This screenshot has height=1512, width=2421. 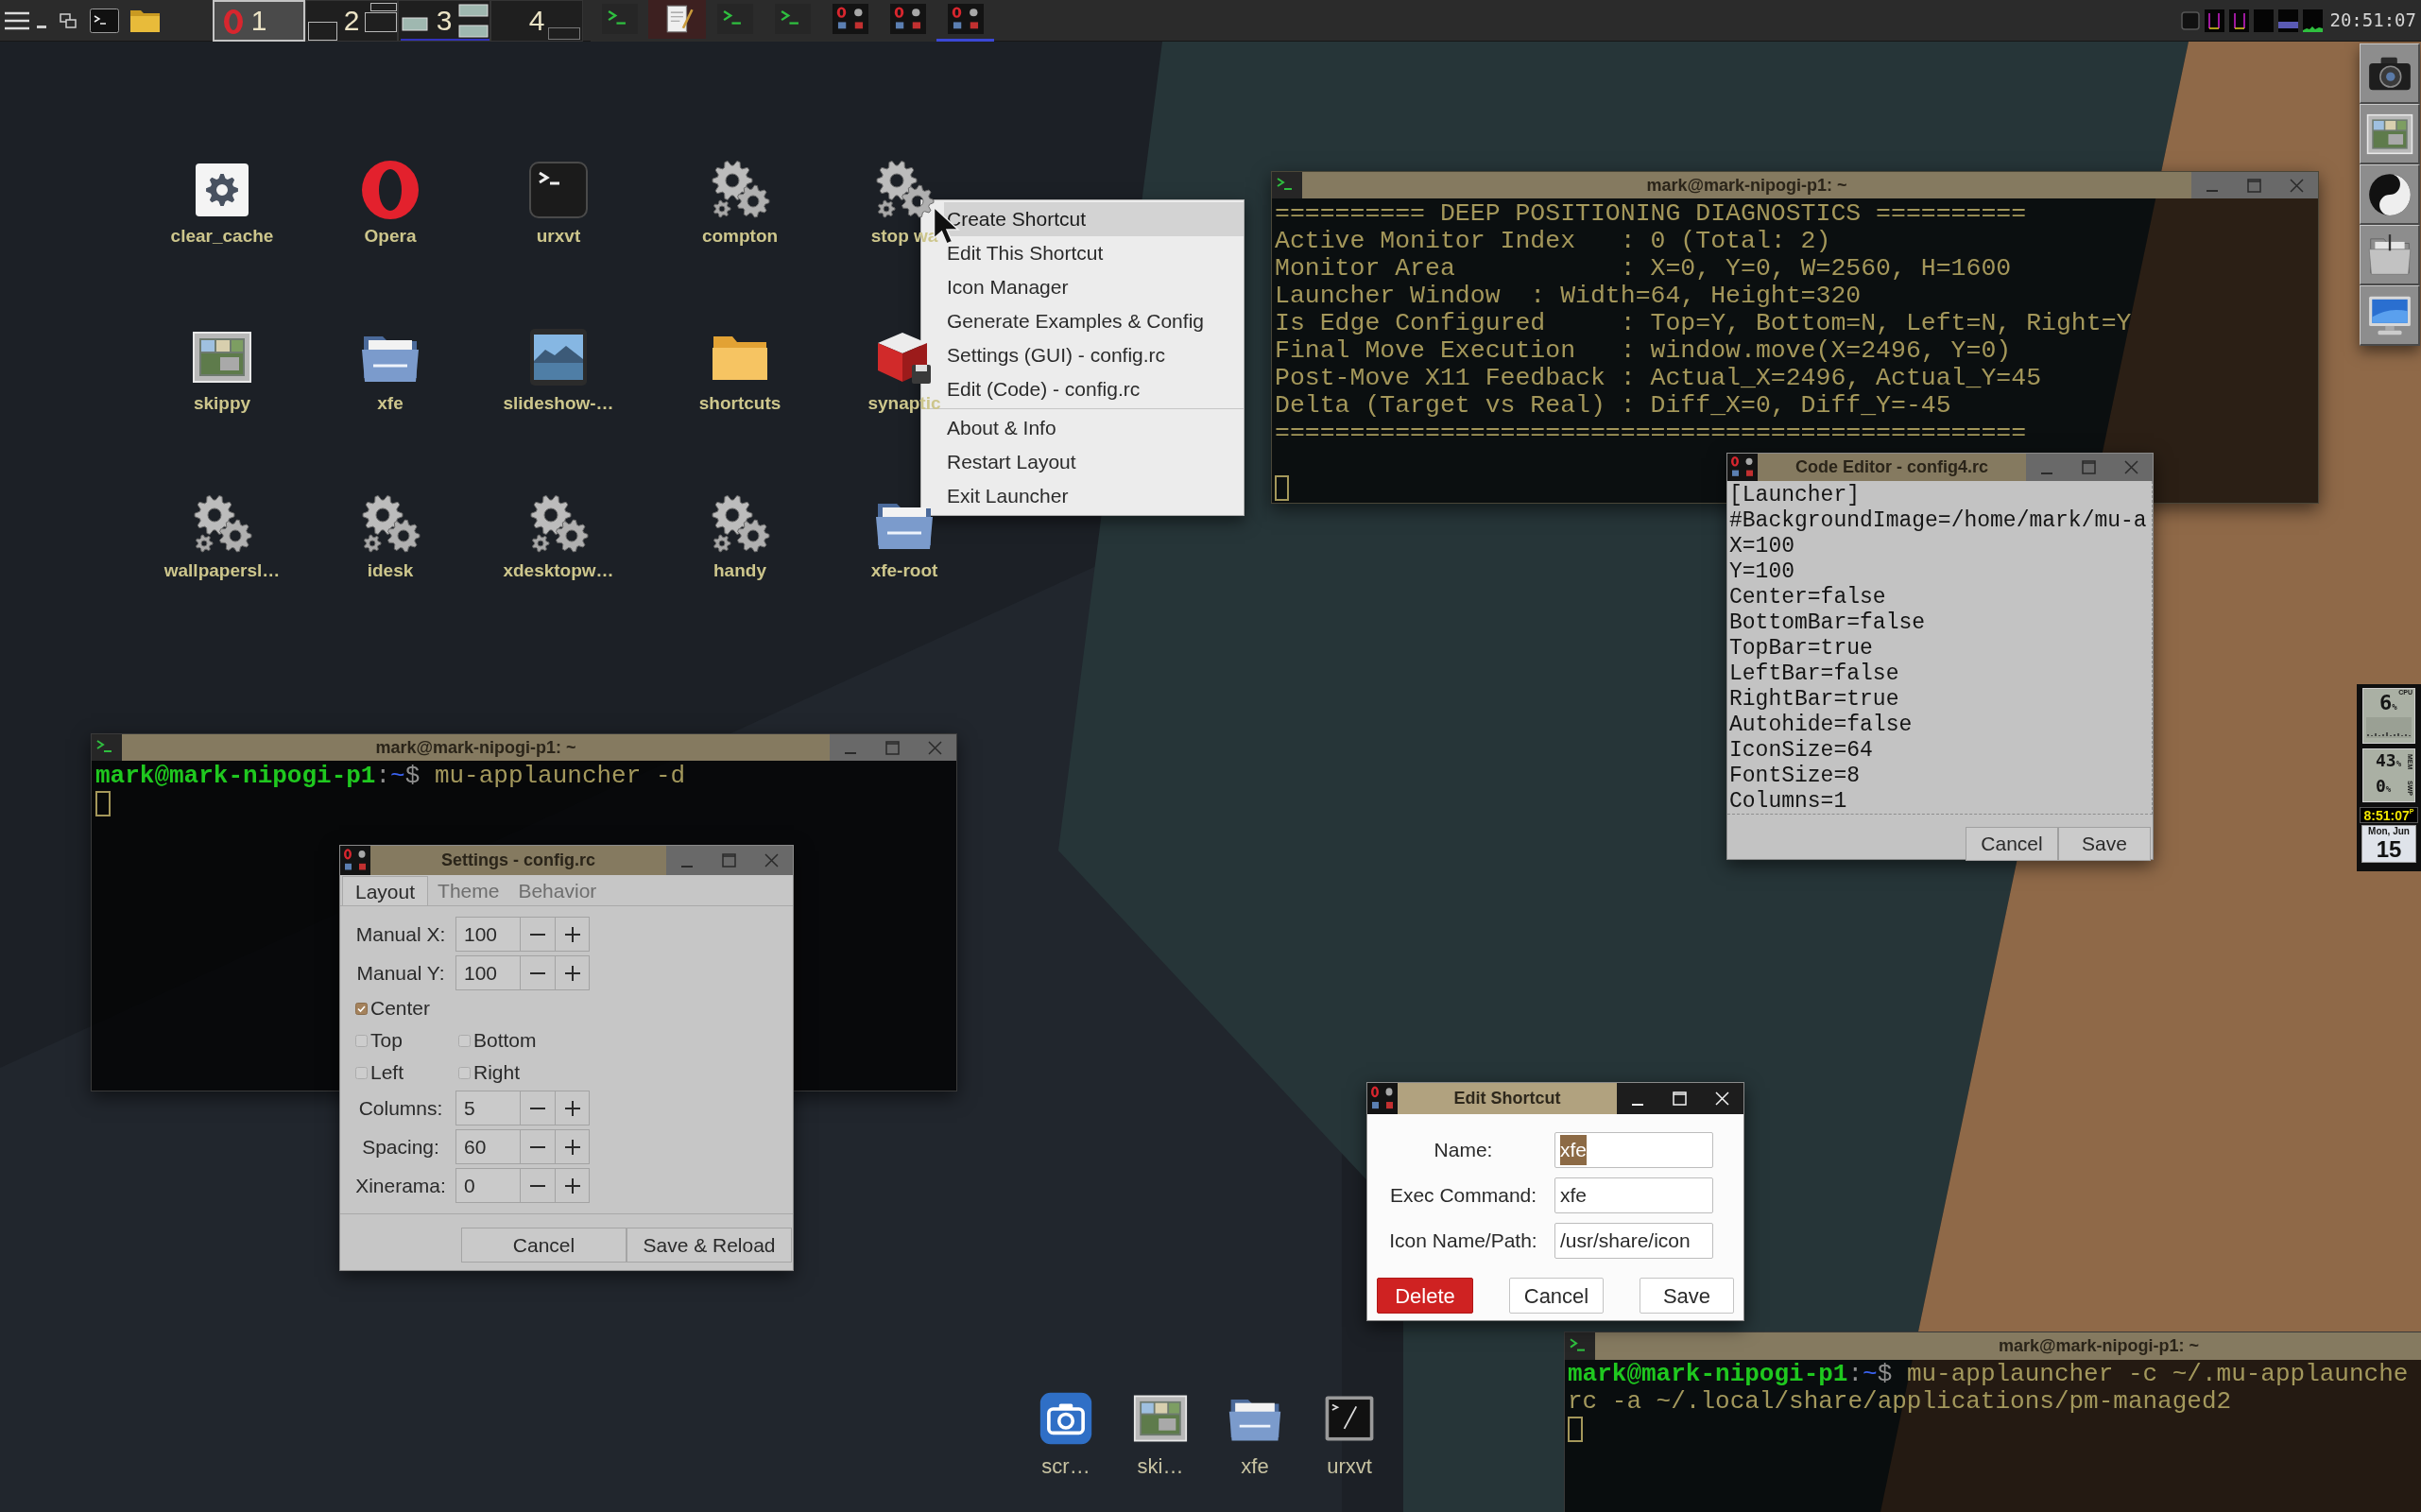 I want to click on windows-icon, so click(x=68, y=20).